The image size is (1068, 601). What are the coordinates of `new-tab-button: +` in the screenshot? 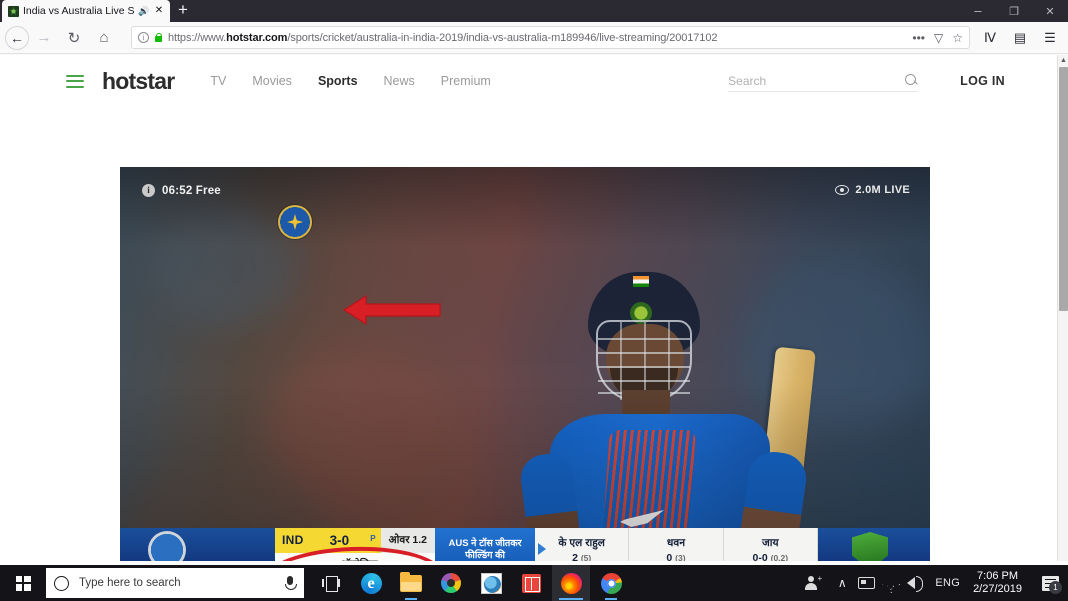 It's located at (183, 11).